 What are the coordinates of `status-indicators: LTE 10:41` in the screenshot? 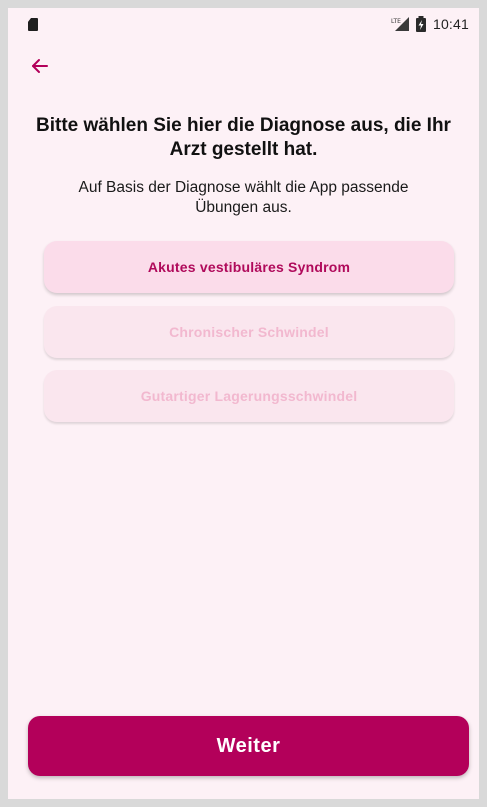 It's located at (430, 24).